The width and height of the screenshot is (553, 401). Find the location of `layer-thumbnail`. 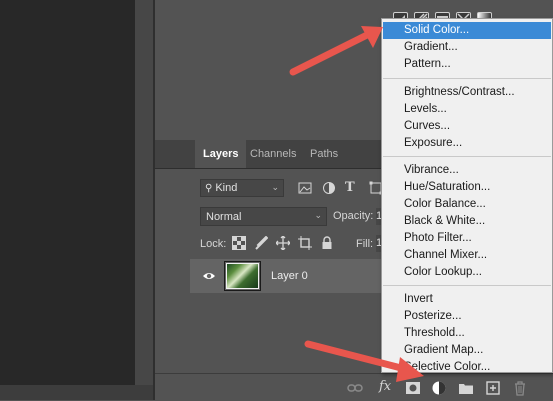

layer-thumbnail is located at coordinates (242, 276).